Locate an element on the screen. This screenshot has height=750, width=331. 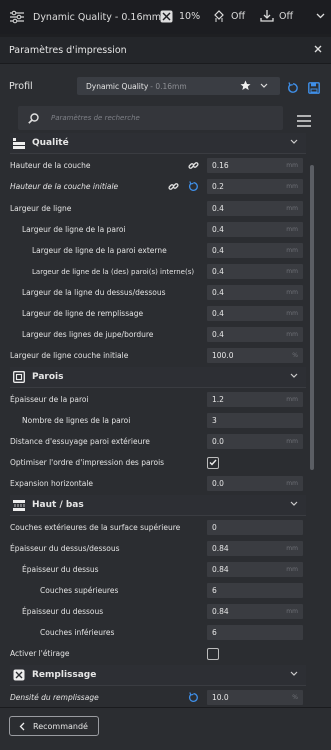
support-value: Off is located at coordinates (238, 16).